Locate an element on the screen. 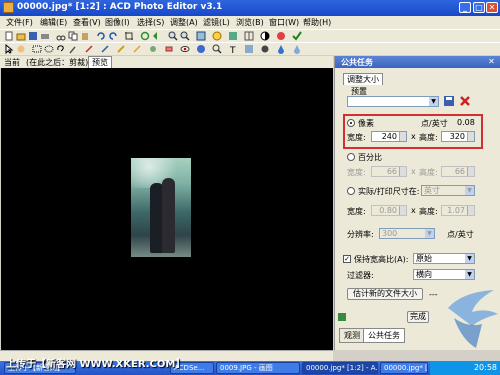  menu-edit: 编辑(E) is located at coordinates (53, 22).